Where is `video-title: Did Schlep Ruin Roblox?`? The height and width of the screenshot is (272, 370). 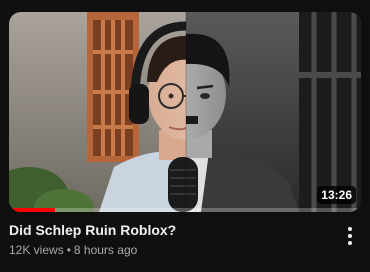 video-title: Did Schlep Ruin Roblox? is located at coordinates (169, 230).